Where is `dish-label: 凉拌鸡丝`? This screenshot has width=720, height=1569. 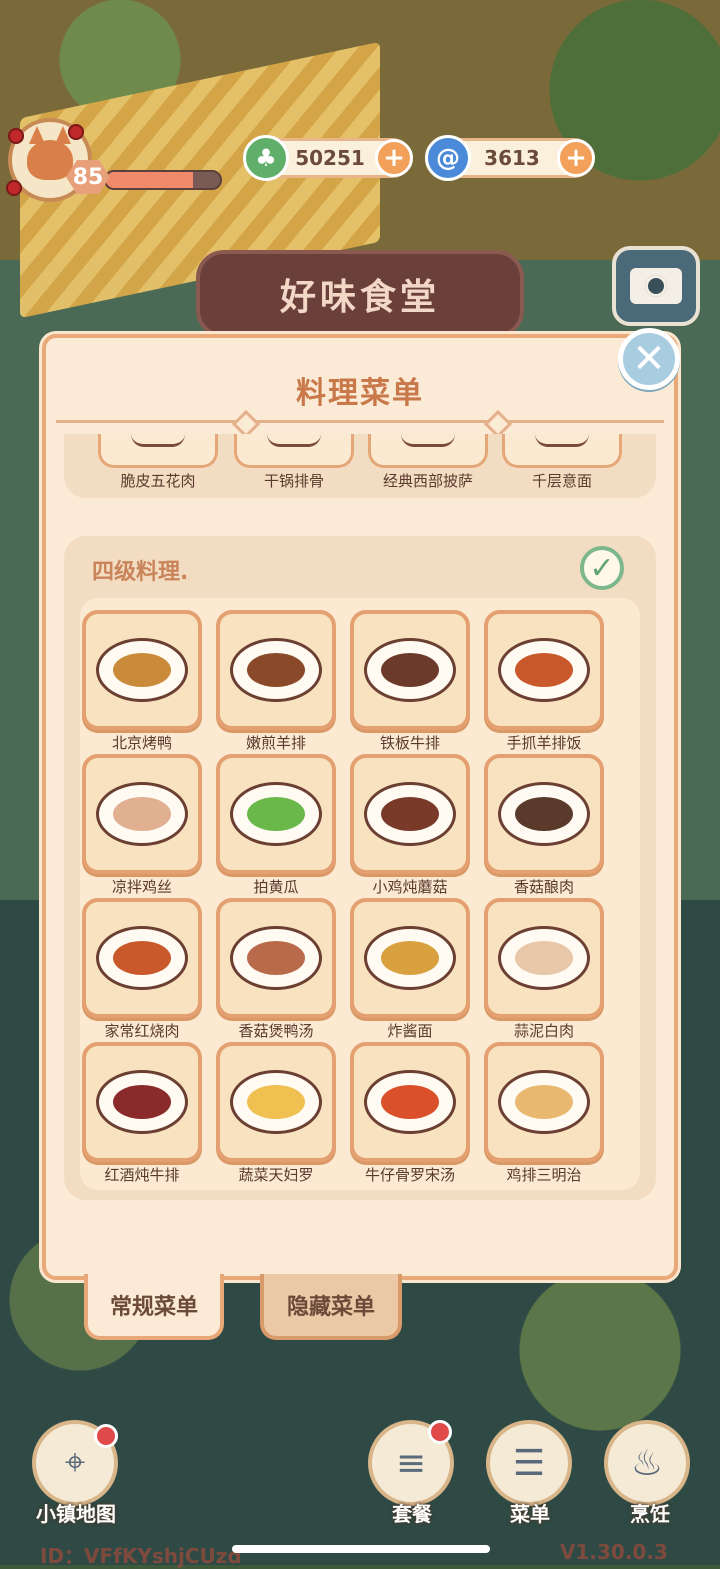 dish-label: 凉拌鸡丝 is located at coordinates (141, 887).